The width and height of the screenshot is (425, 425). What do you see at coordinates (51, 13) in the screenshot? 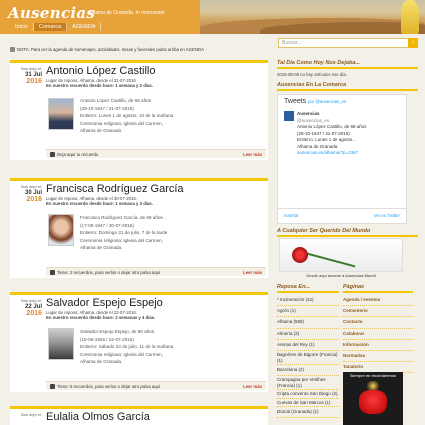
I see `site-title: Ausencias` at bounding box center [51, 13].